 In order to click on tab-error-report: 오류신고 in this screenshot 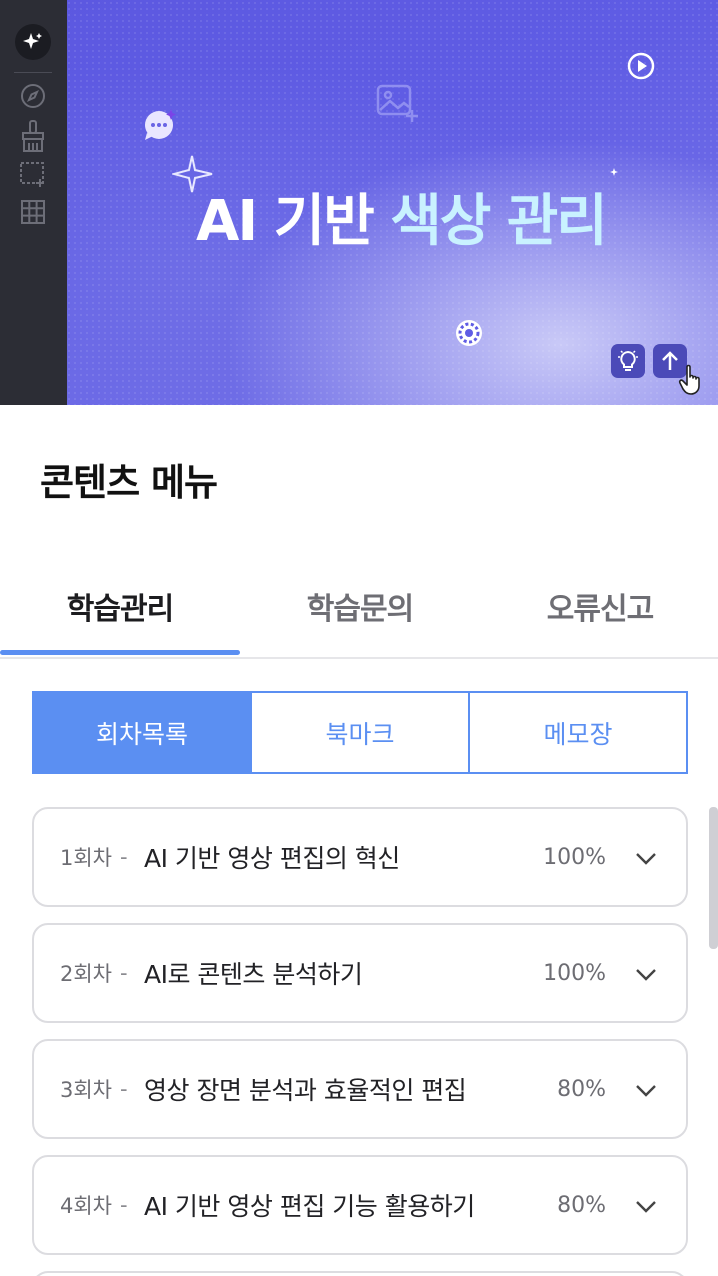, I will do `click(599, 606)`.